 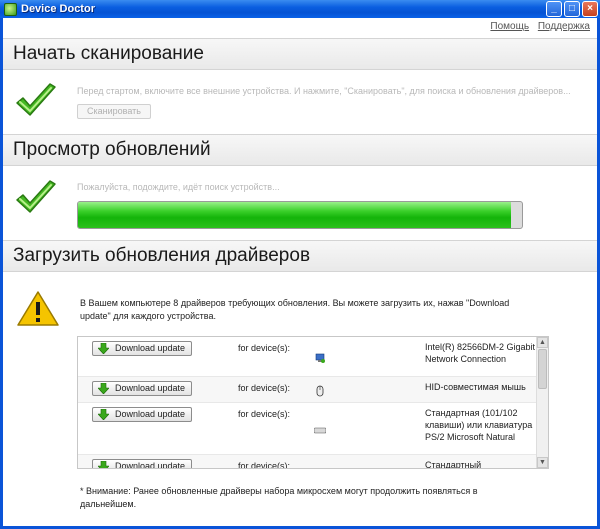 What do you see at coordinates (114, 111) in the screenshot?
I see `scan-button: Сканировать` at bounding box center [114, 111].